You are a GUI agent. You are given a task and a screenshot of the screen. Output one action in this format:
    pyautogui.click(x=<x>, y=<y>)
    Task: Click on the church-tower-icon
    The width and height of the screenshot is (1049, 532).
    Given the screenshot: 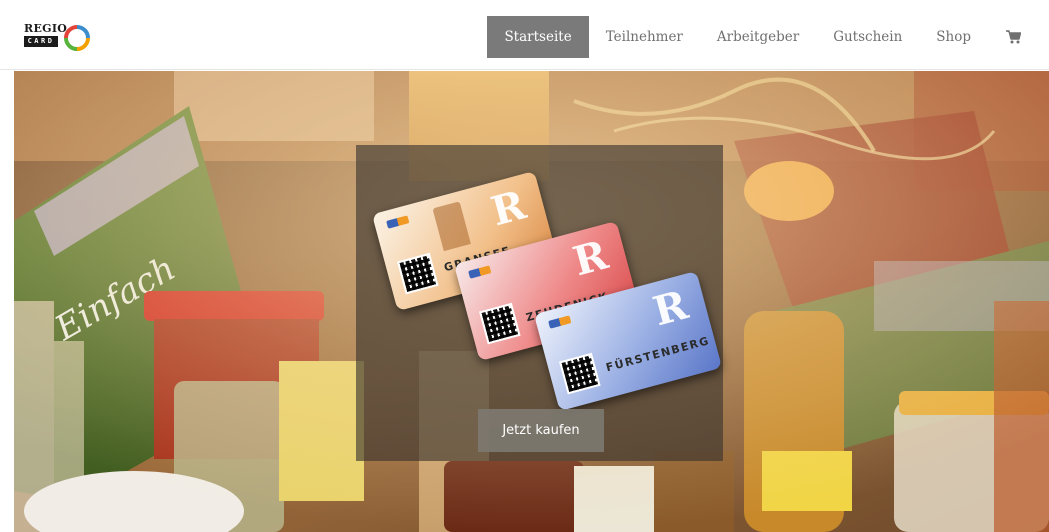 What is the action you would take?
    pyautogui.click(x=451, y=226)
    